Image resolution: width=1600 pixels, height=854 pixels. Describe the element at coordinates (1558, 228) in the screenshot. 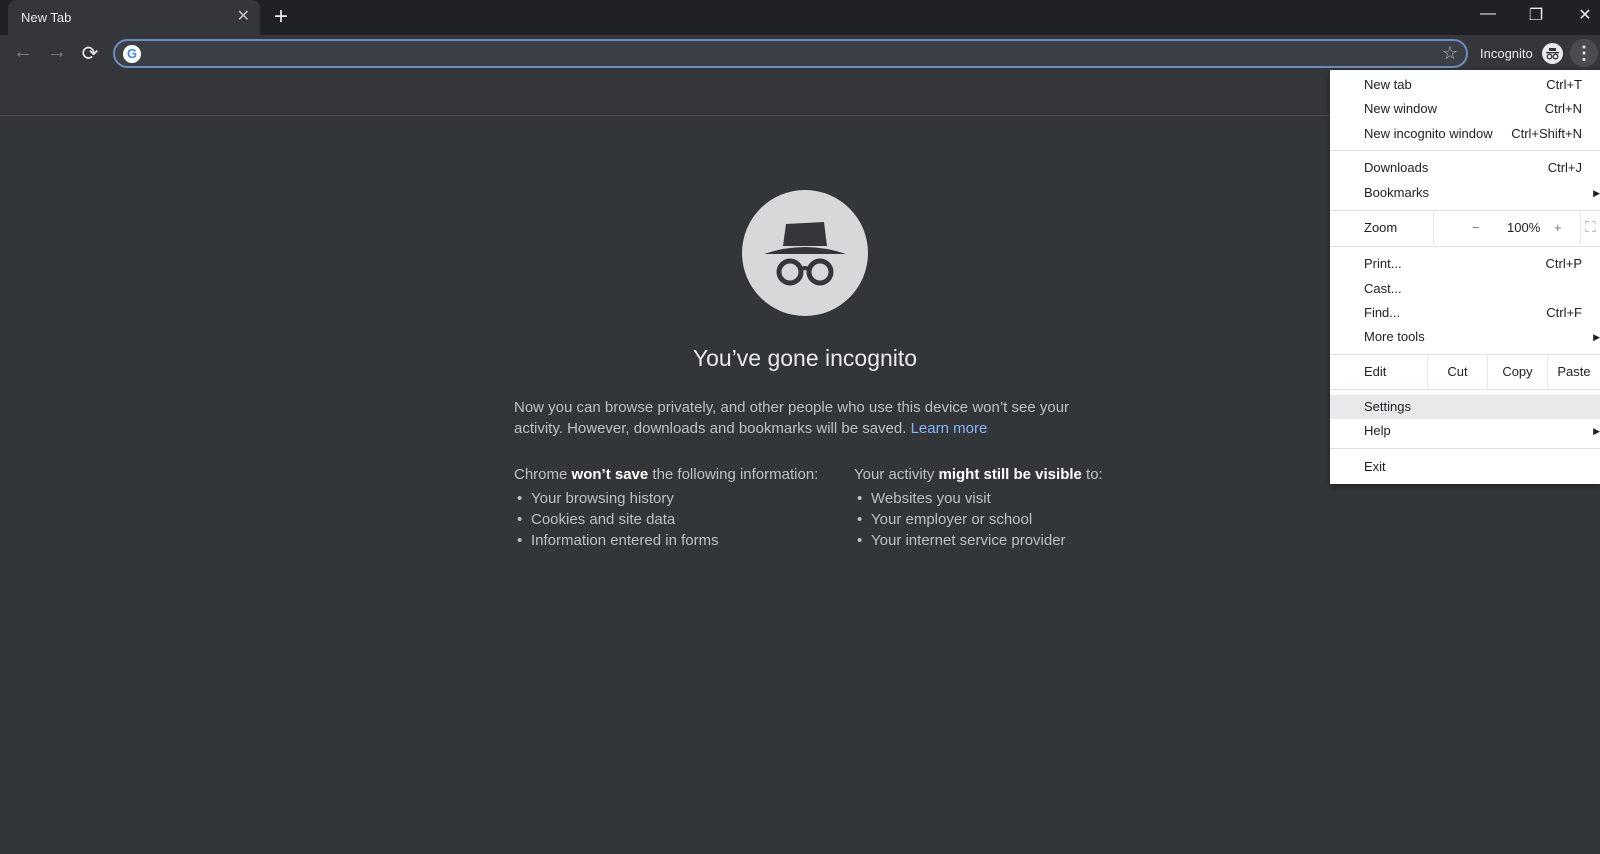

I see `zoom-in-button: +` at that location.